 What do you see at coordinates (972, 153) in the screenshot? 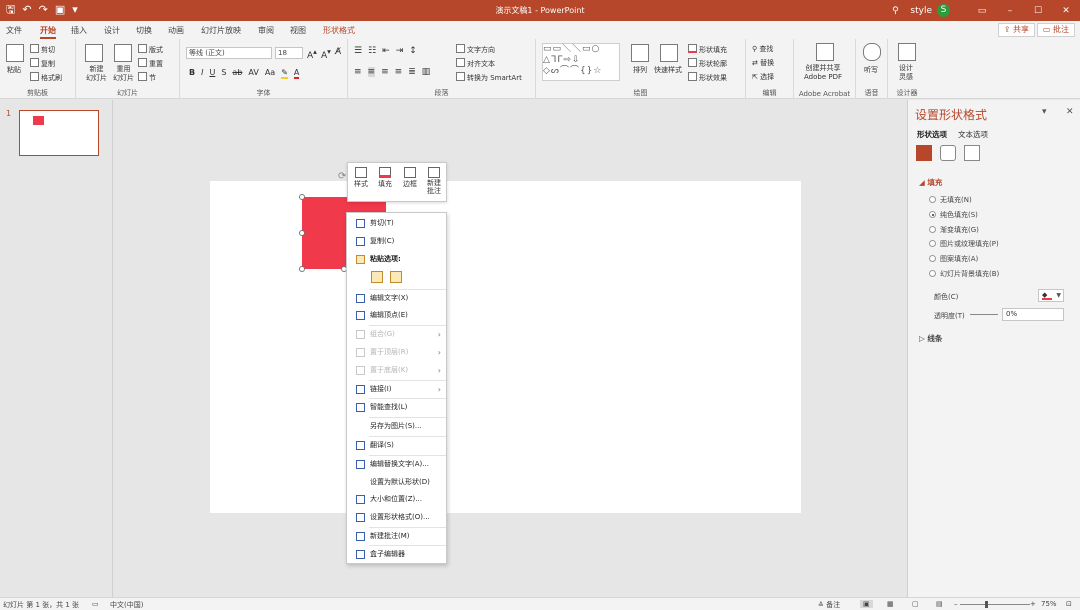
I see `size-properties-icon` at bounding box center [972, 153].